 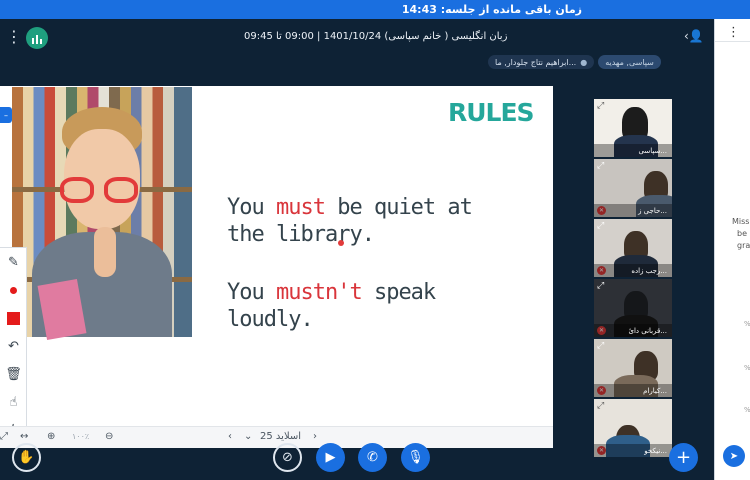 What do you see at coordinates (13, 262) in the screenshot?
I see `pencil-tool: ✎` at bounding box center [13, 262].